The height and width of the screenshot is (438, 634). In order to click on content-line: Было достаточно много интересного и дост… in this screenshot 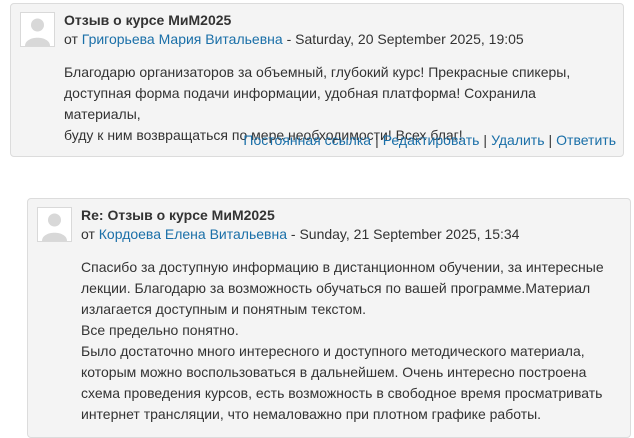, I will do `click(333, 351)`.